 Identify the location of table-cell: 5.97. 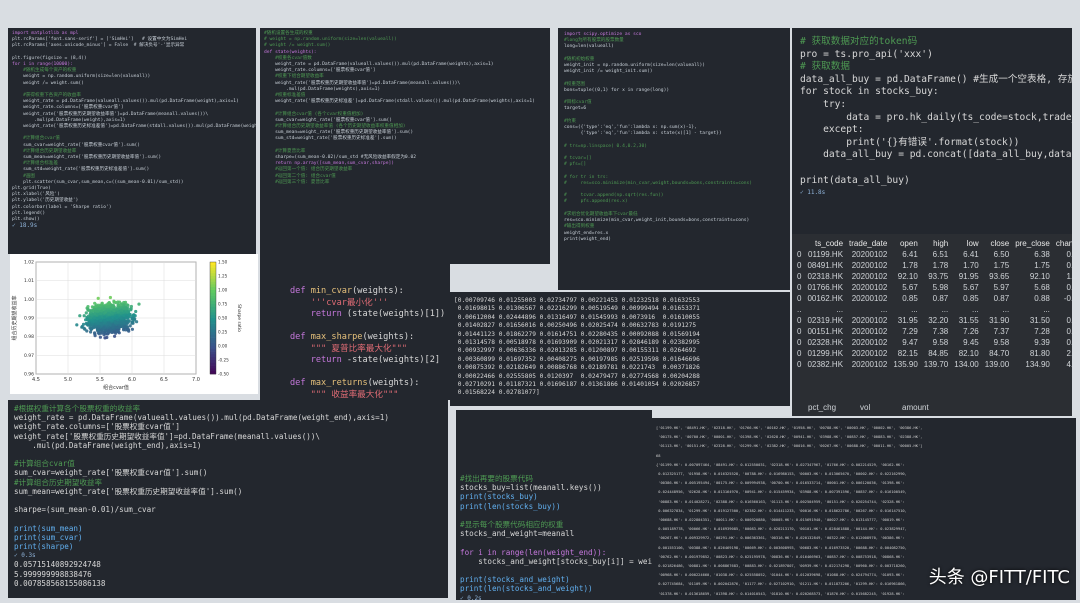
(1001, 287).